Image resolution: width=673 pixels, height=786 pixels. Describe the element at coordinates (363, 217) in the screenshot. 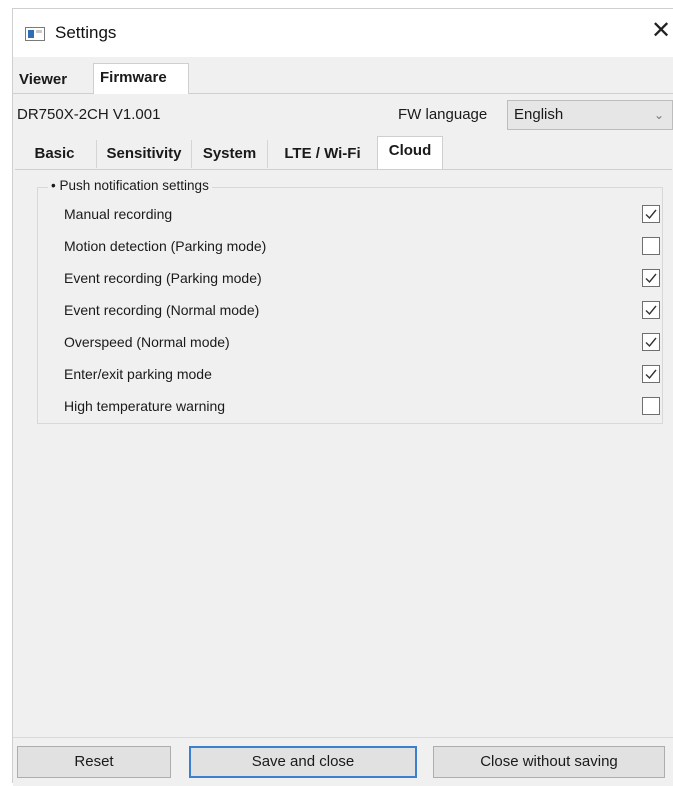

I see `list-item: Manual recording` at that location.